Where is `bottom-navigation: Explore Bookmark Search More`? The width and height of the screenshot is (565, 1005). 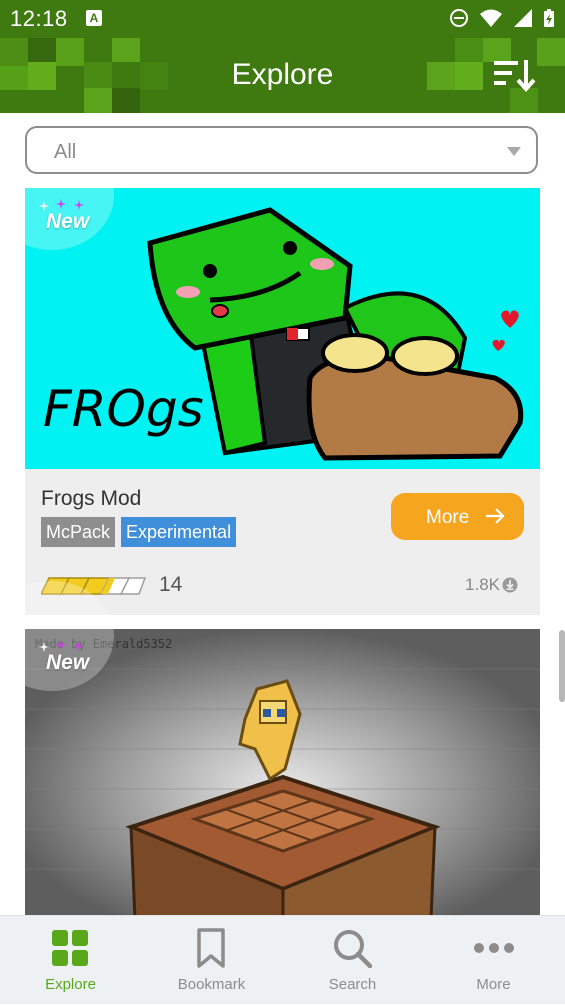
bottom-navigation: Explore Bookmark Search More is located at coordinates (282, 959).